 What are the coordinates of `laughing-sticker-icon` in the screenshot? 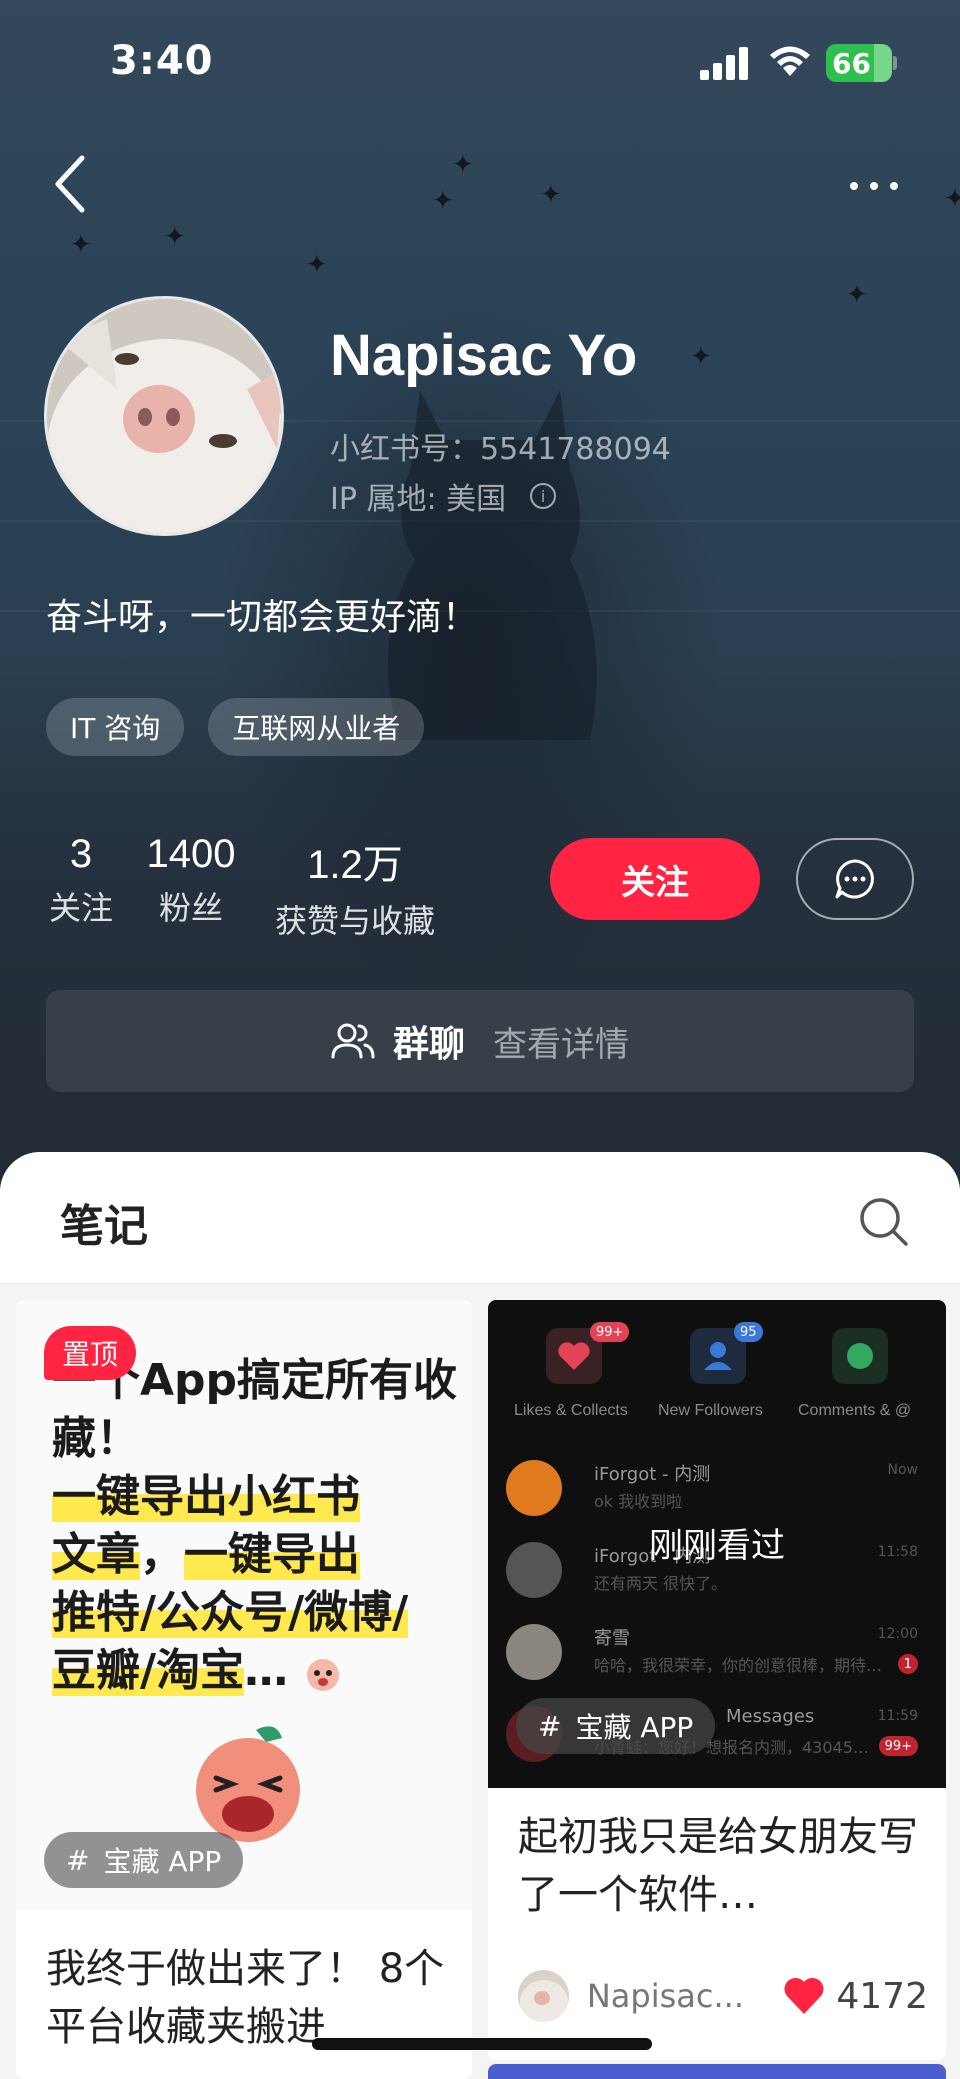 It's located at (248, 1784).